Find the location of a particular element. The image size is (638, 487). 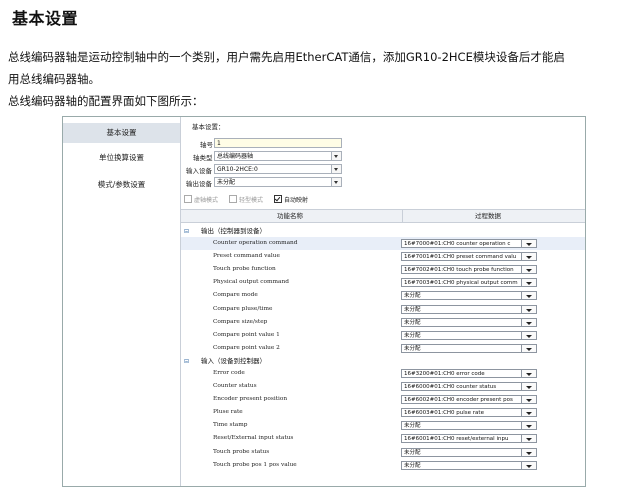

row-process-data-select: 16#6000#01:CH0 counter status is located at coordinates (469, 386).